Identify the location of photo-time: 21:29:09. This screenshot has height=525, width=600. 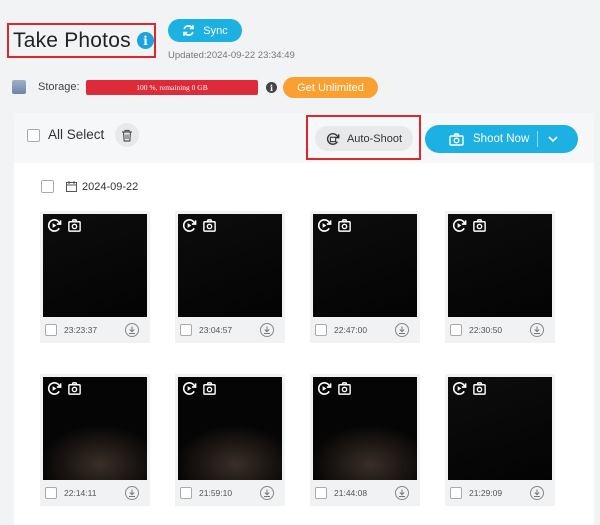
(486, 493).